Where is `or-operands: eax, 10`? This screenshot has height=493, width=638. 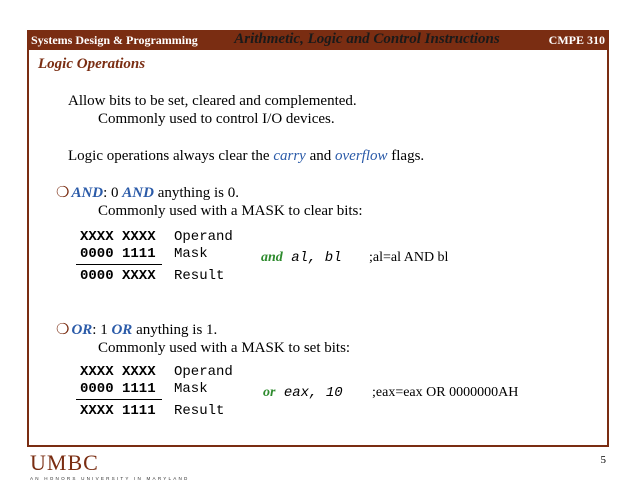
or-operands: eax, 10 is located at coordinates (309, 393).